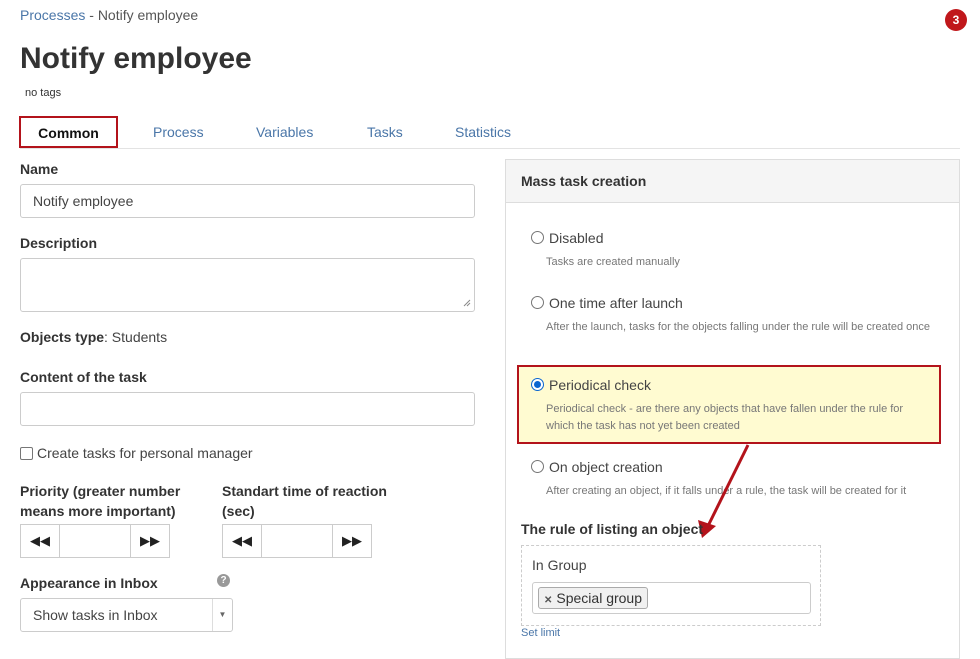 The width and height of the screenshot is (980, 659). I want to click on appearance-label: Appearance in Inbox, so click(89, 583).